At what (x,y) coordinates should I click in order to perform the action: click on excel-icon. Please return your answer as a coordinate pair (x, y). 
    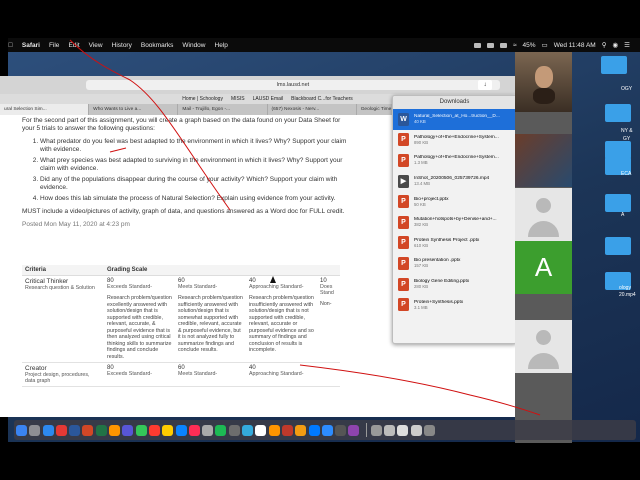
    Looking at the image, I should click on (101, 430).